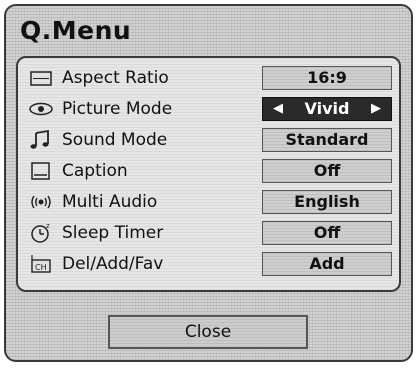 The width and height of the screenshot is (419, 368). Describe the element at coordinates (76, 30) in the screenshot. I see `menu-title: Q.Menu` at that location.